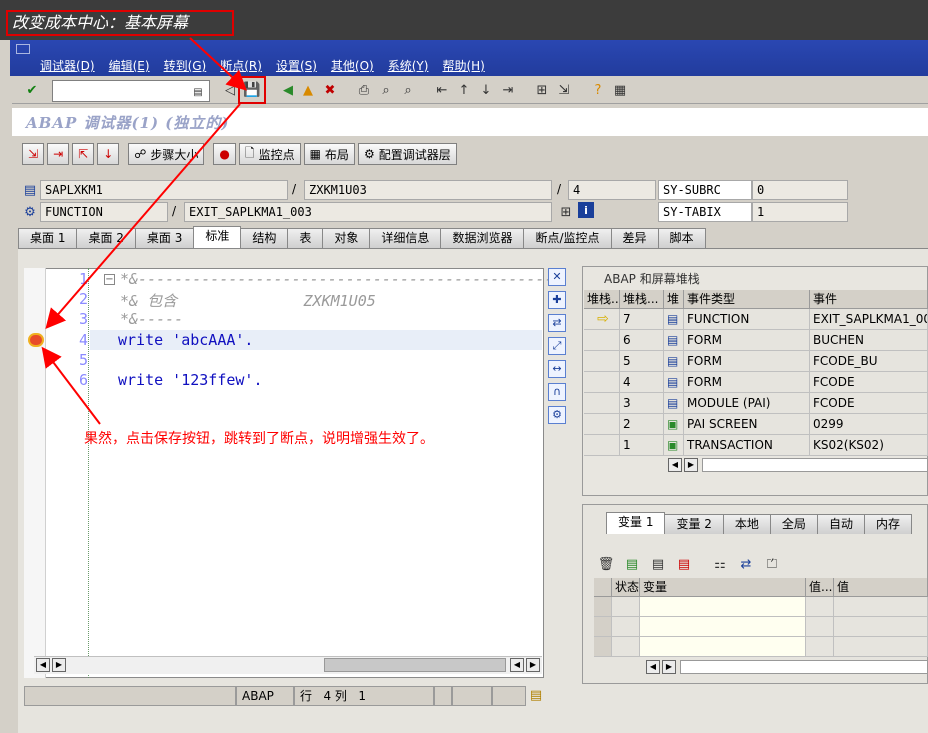 The width and height of the screenshot is (928, 733). Describe the element at coordinates (869, 340) in the screenshot. I see `stack-event: BUCHEN` at that location.